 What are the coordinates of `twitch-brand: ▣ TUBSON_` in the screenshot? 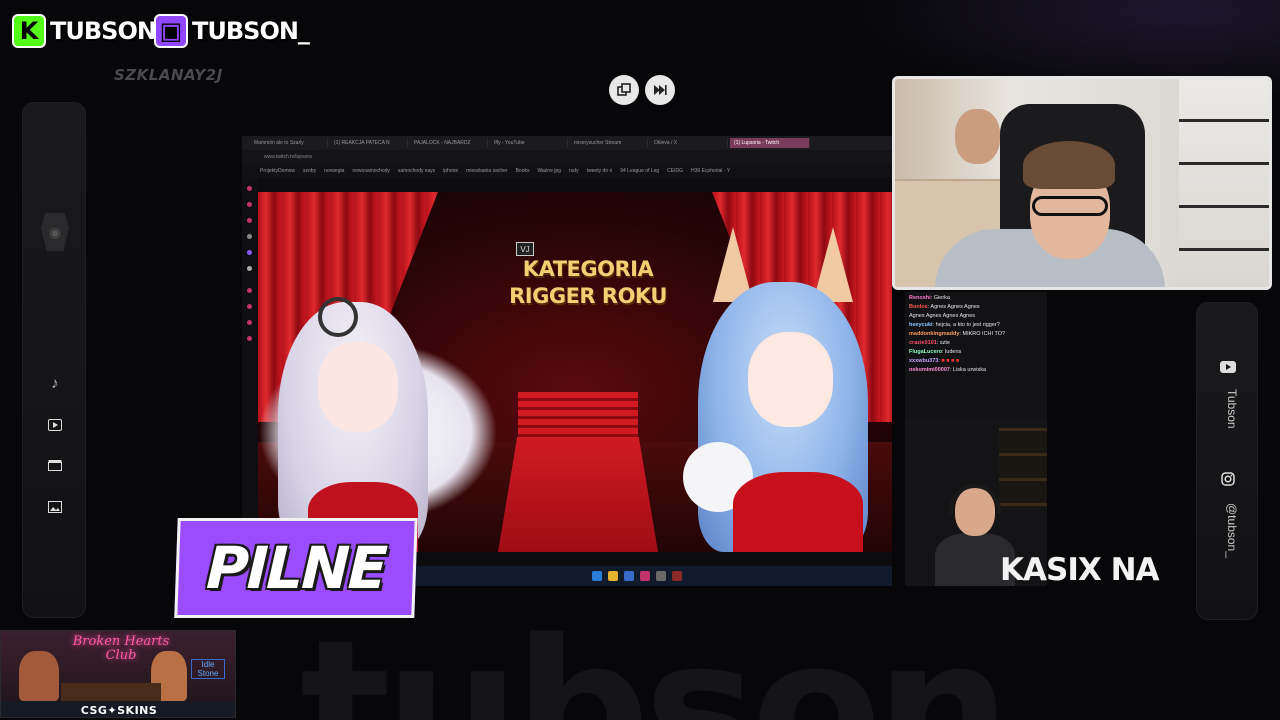 It's located at (232, 31).